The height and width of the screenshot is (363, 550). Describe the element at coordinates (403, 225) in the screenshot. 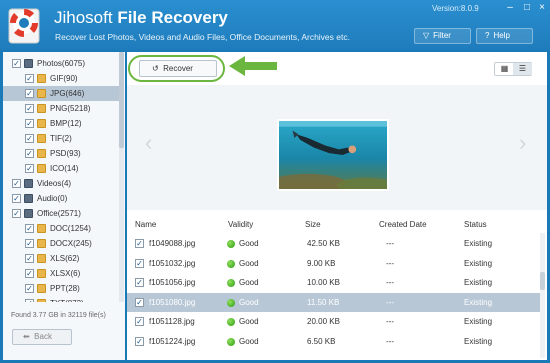

I see `column-created-date: Created Date` at that location.